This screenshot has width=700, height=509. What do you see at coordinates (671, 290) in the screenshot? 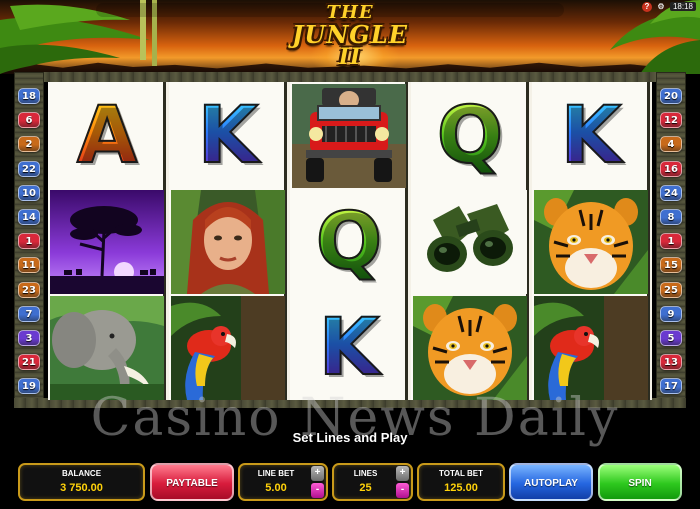
I see `payline-badge: 25` at bounding box center [671, 290].